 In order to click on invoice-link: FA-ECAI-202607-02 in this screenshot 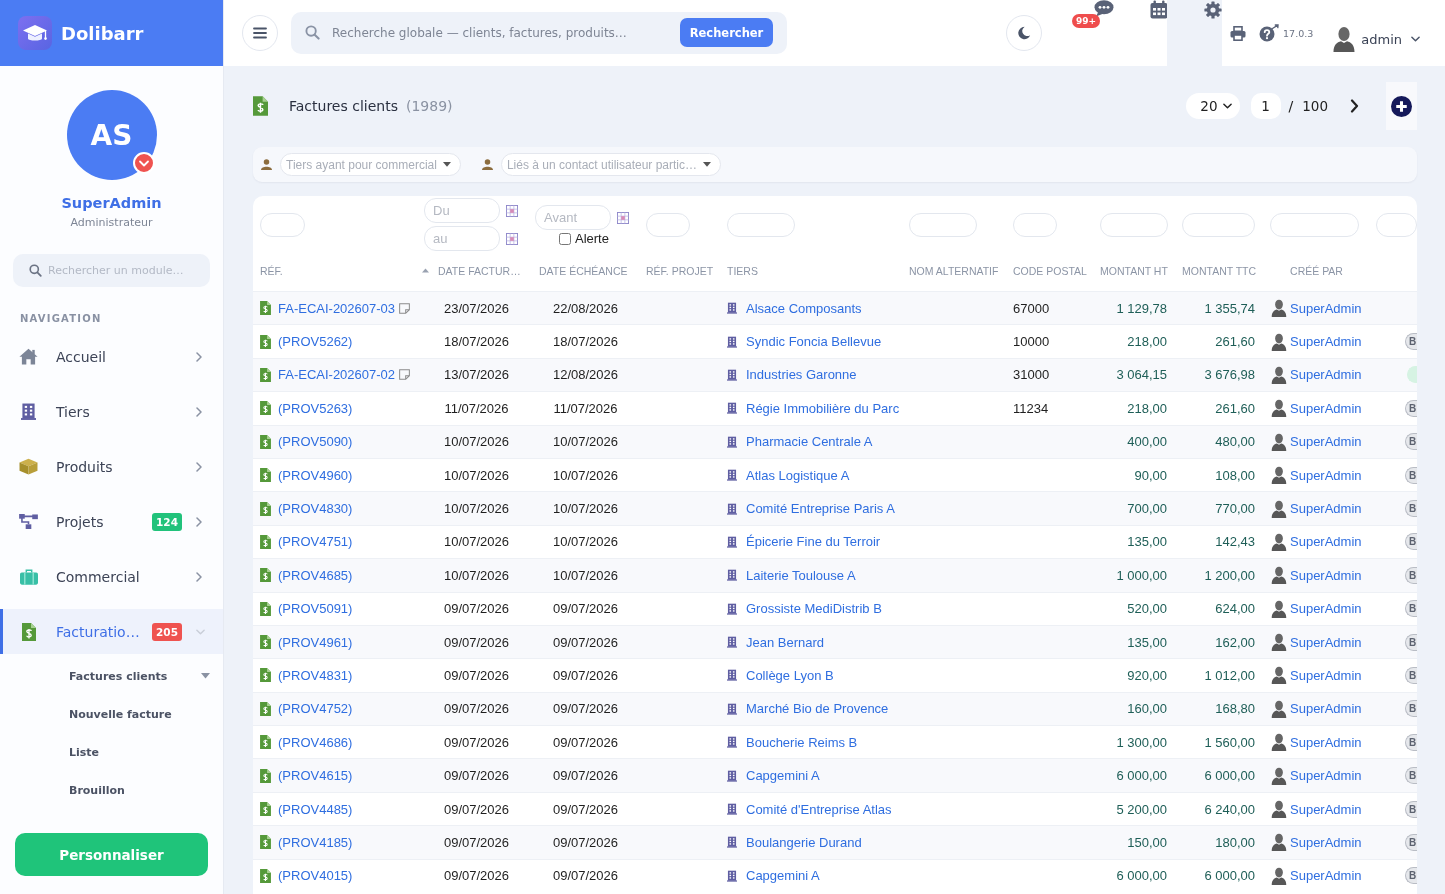, I will do `click(337, 375)`.